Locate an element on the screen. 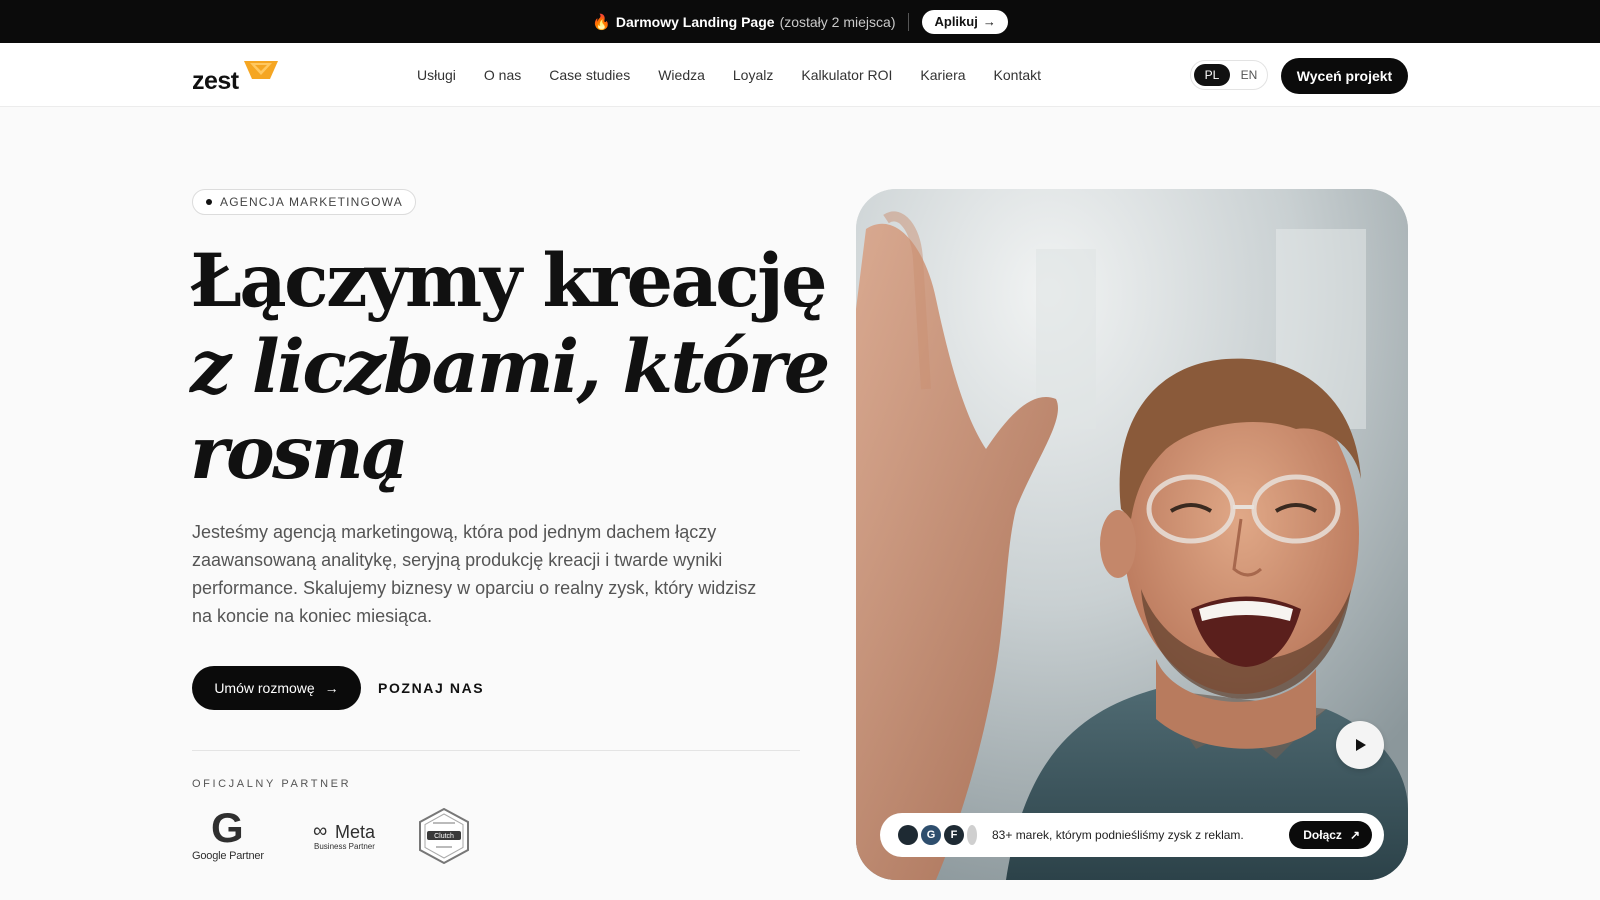 Image resolution: width=1600 pixels, height=900 pixels. meta-infinity-icon: ∞ is located at coordinates (320, 831).